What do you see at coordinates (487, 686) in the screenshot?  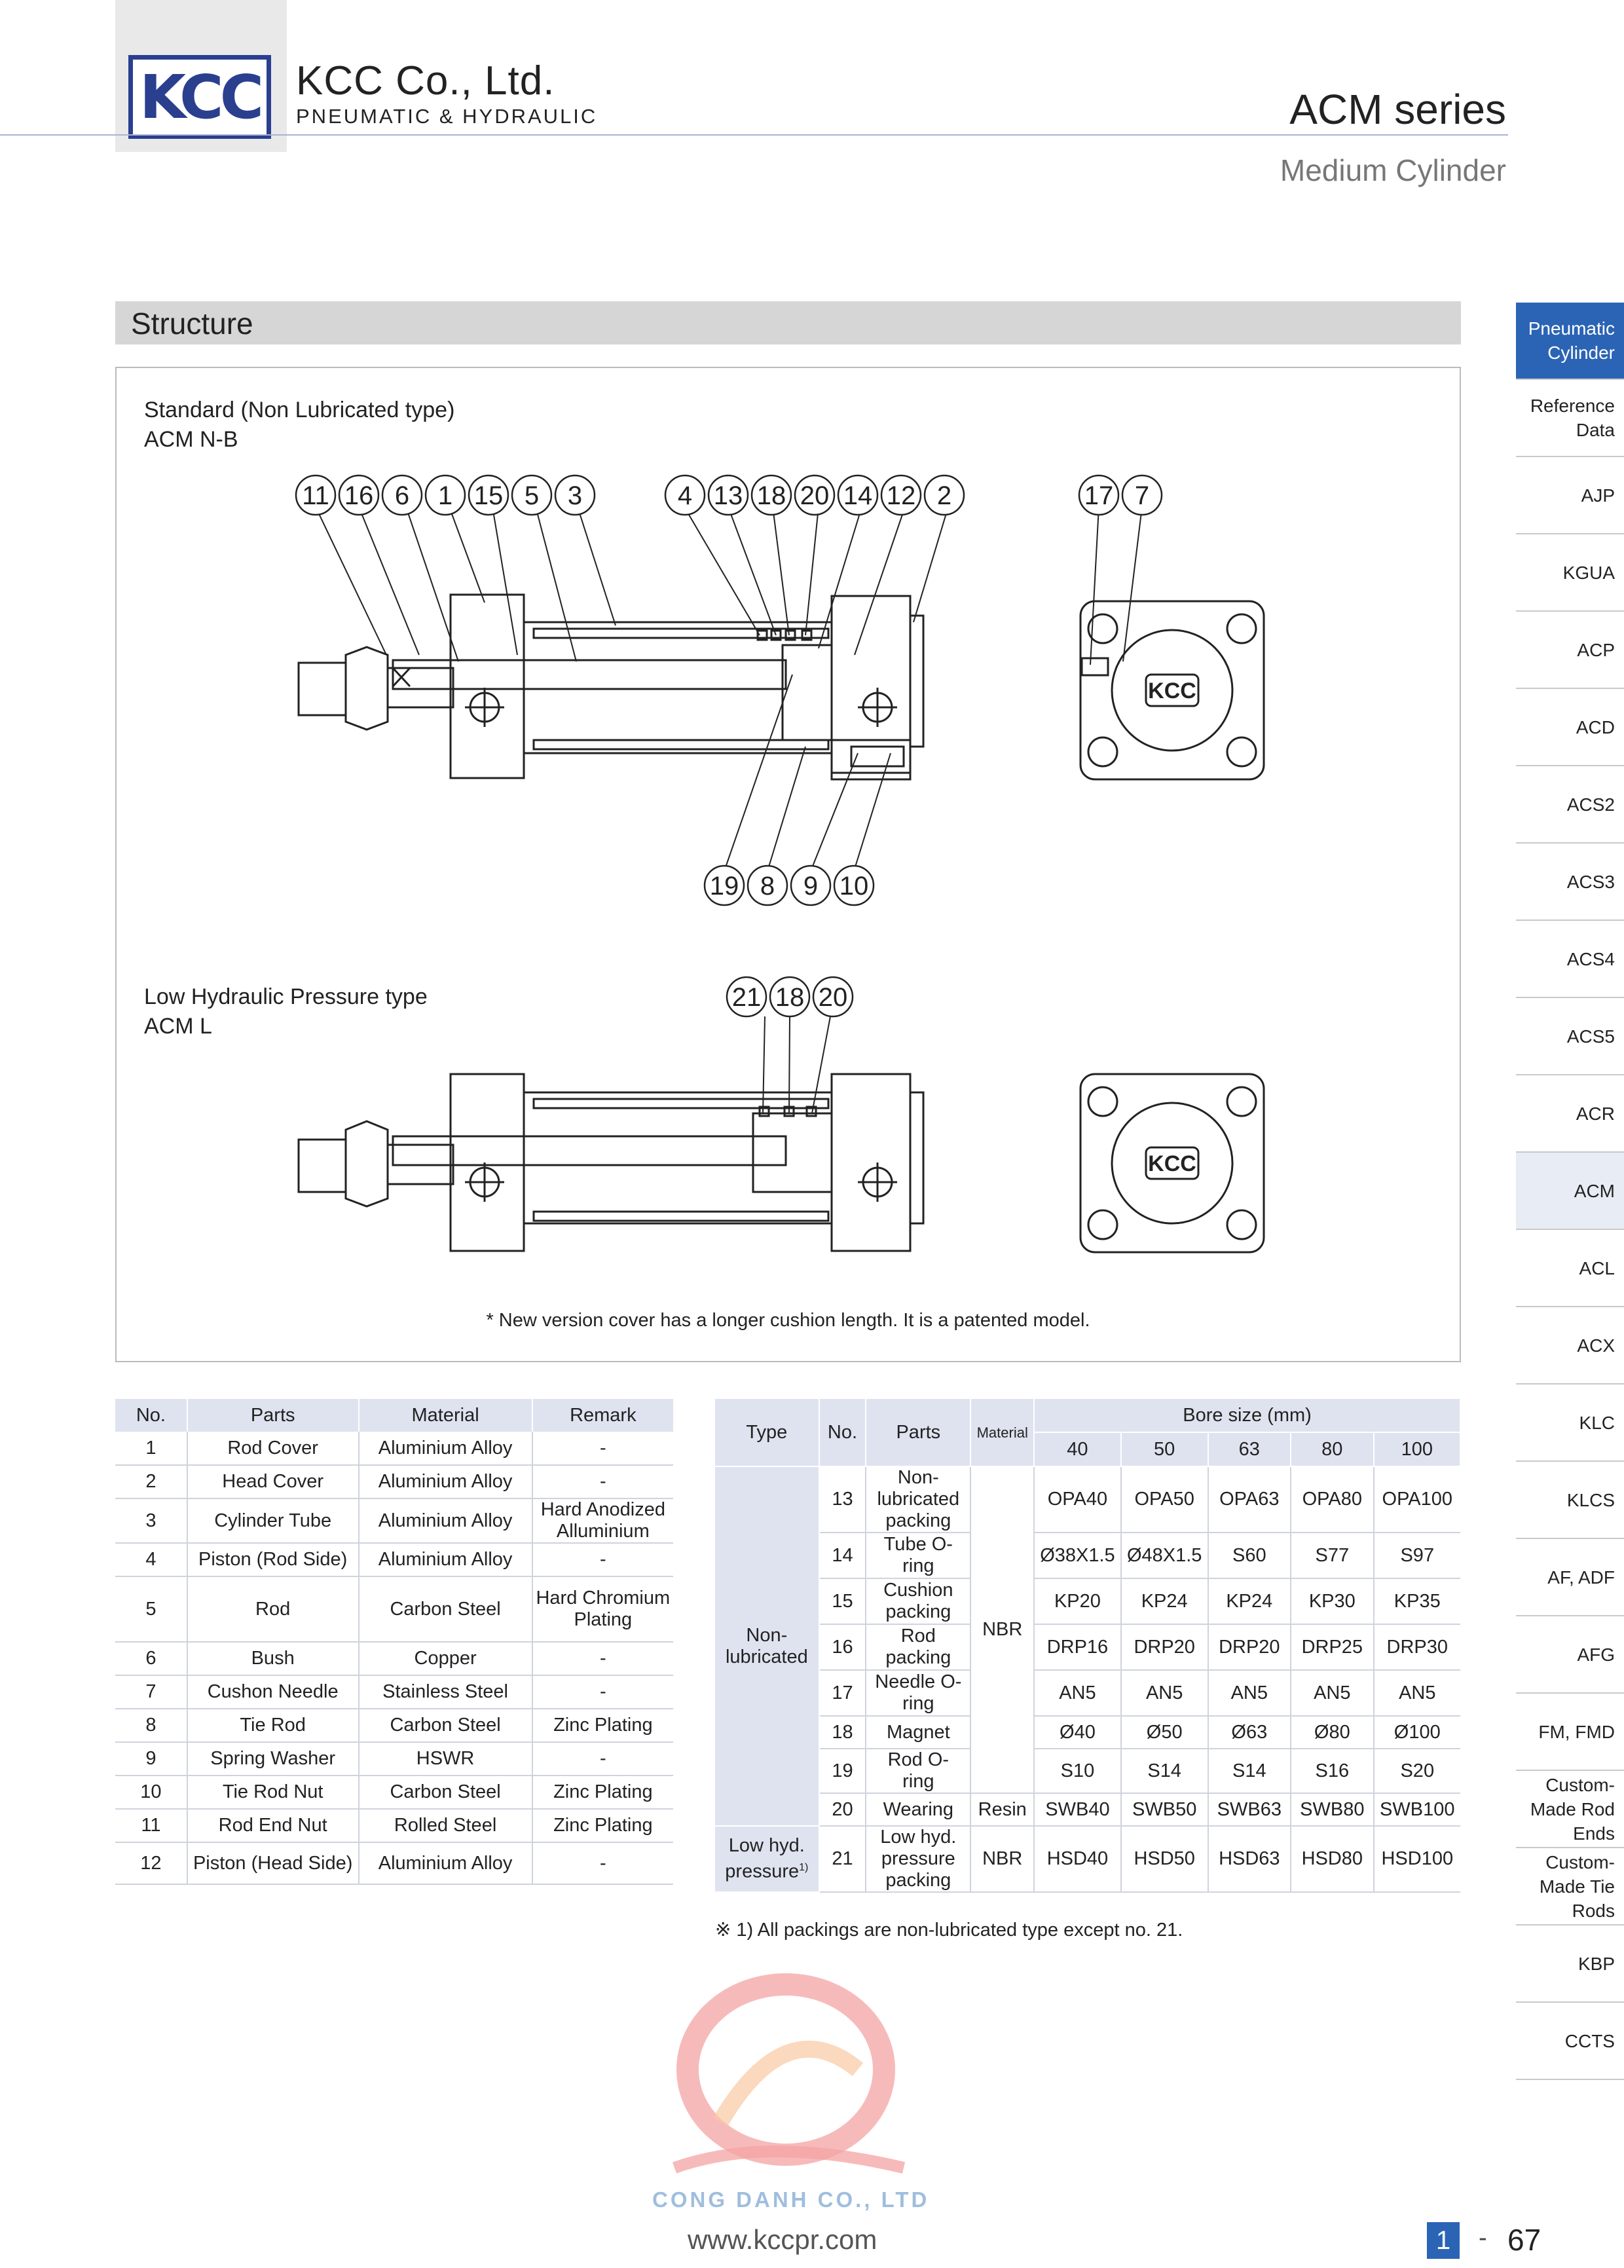 I see `rod-cover-body` at bounding box center [487, 686].